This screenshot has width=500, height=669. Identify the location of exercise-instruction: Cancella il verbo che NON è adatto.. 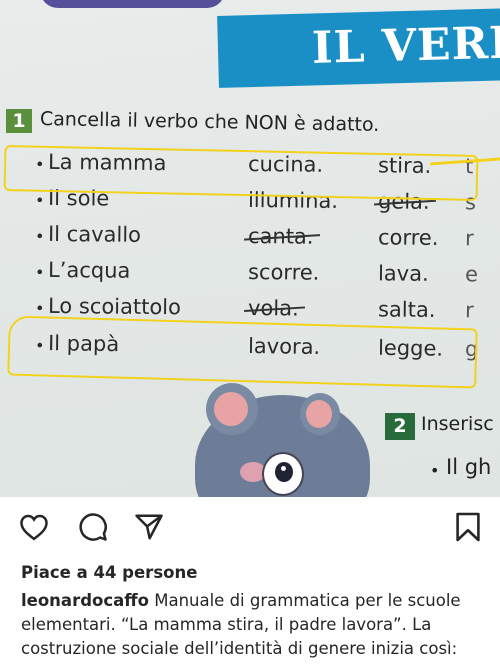
(209, 122).